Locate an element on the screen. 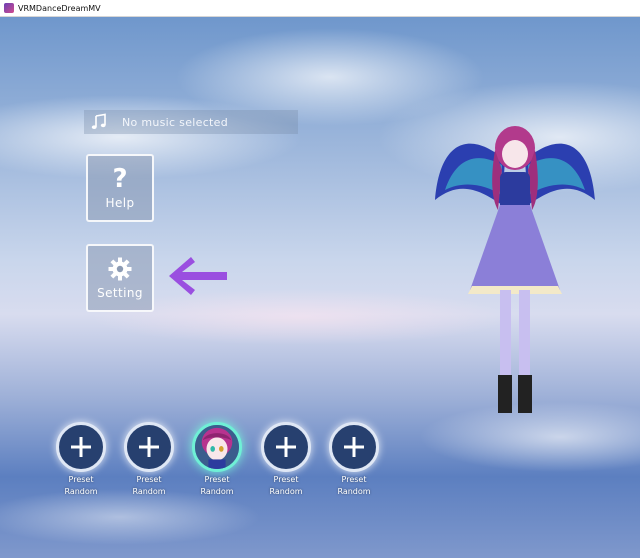  preset-slot-5: Preset Random is located at coordinates (354, 459).